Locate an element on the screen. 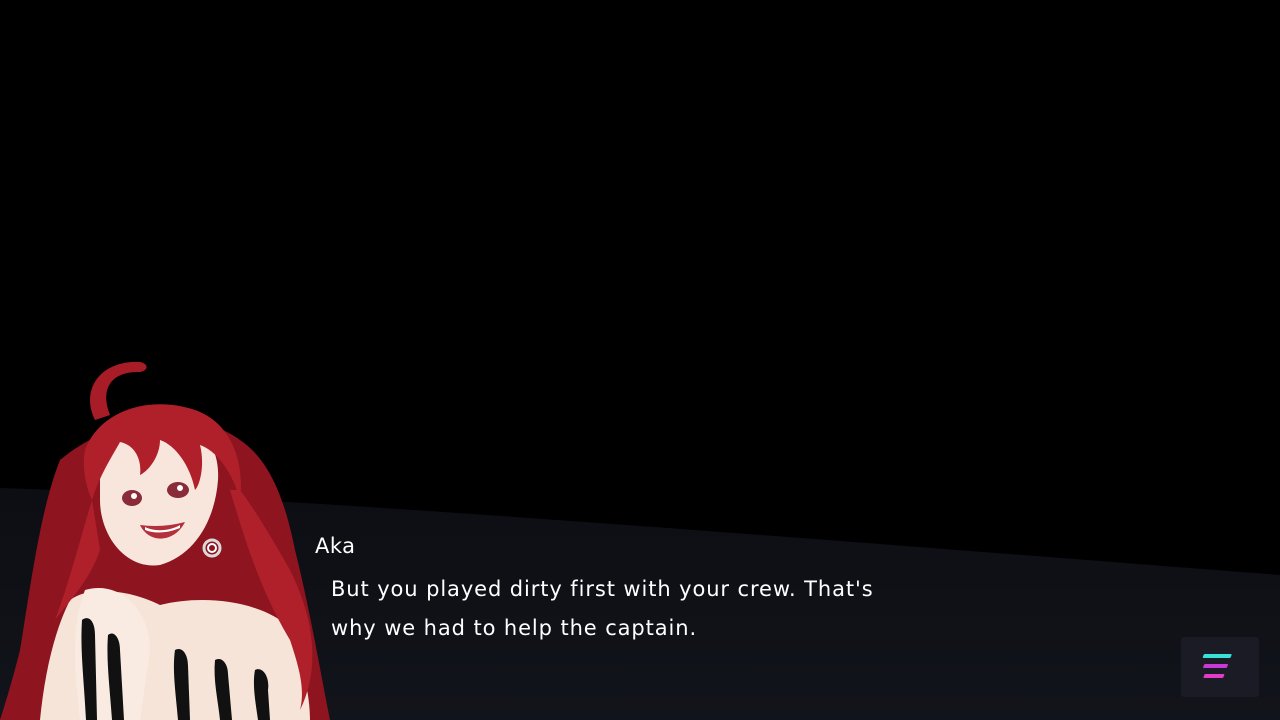 The image size is (1280, 720). character-portrait-aka is located at coordinates (165, 540).